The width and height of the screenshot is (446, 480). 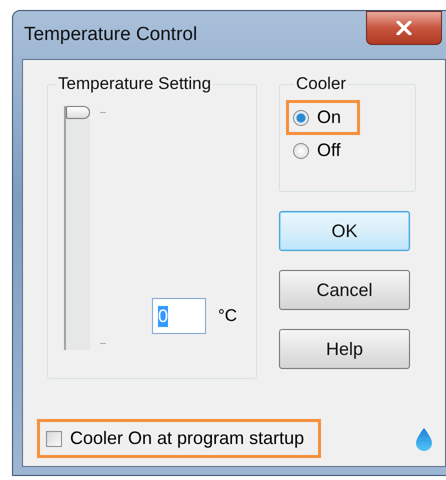 I want to click on dialog-button: Cancel, so click(x=344, y=290).